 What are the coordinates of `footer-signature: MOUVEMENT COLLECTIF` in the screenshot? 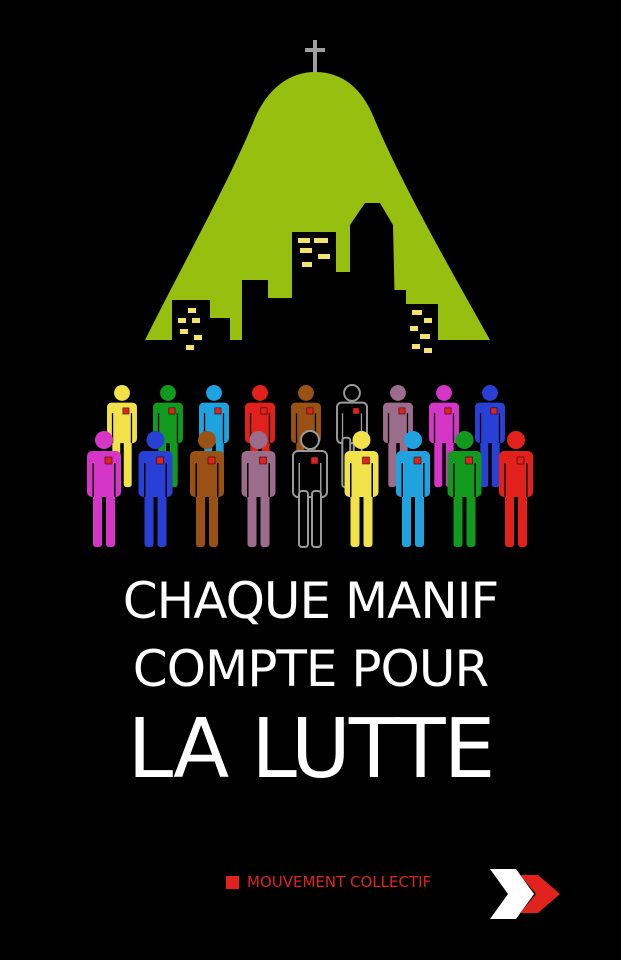 It's located at (328, 882).